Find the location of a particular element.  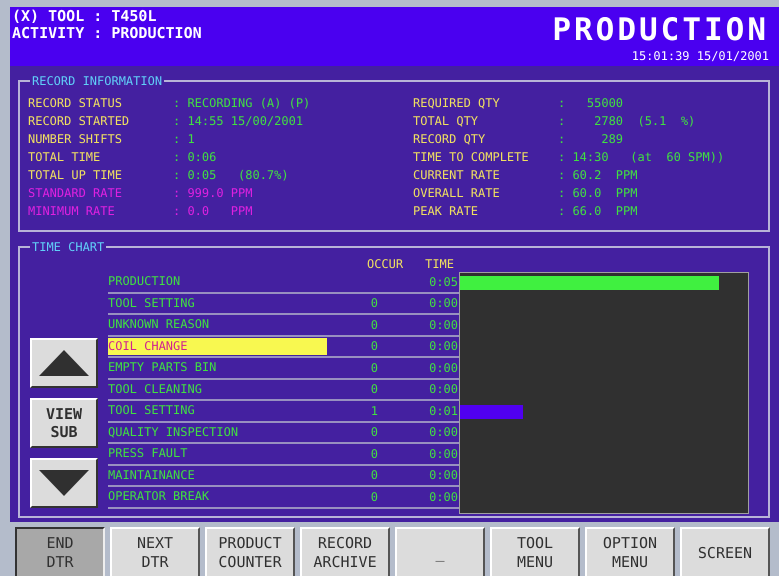

field-label: MINIMUM RATE is located at coordinates (72, 211).